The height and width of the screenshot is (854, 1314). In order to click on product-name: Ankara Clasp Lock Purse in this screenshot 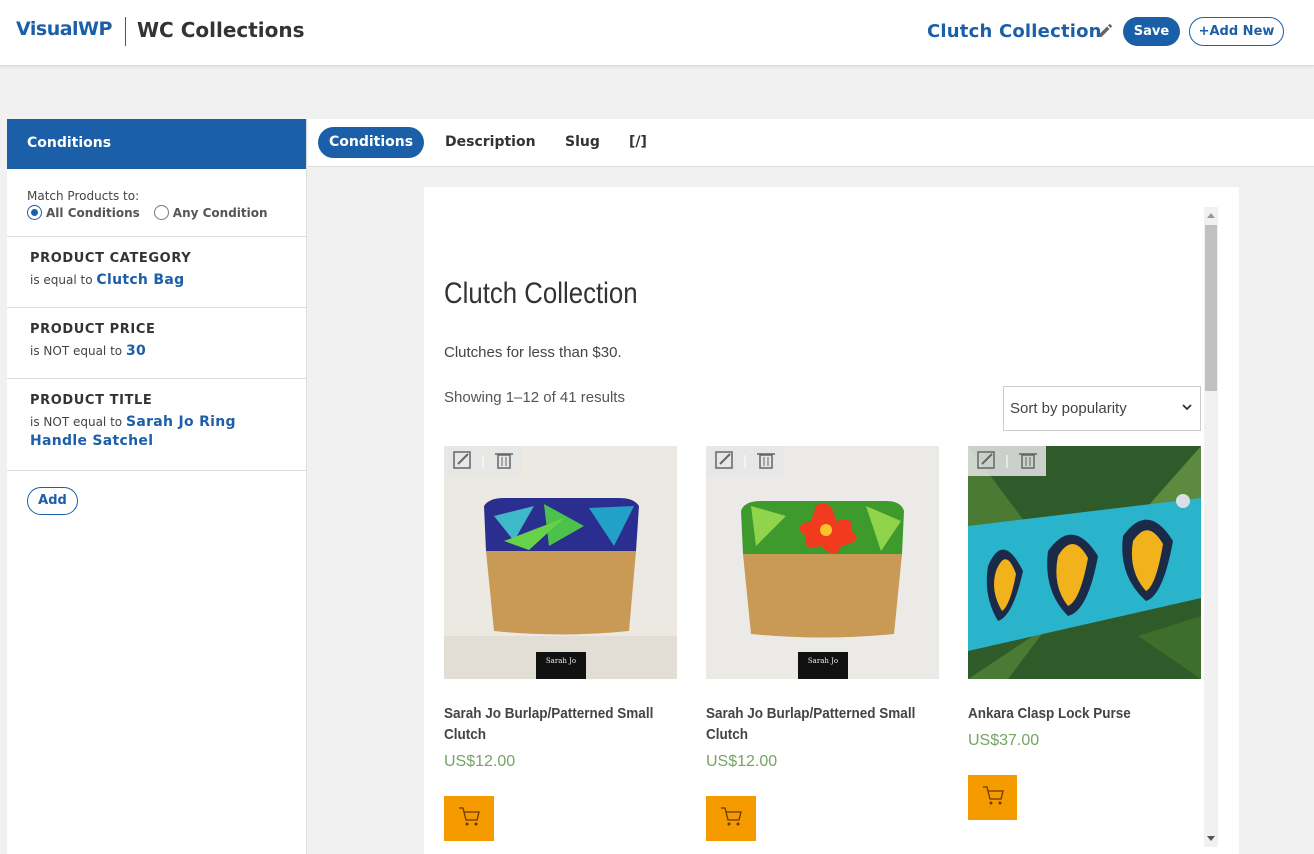, I will do `click(1080, 713)`.